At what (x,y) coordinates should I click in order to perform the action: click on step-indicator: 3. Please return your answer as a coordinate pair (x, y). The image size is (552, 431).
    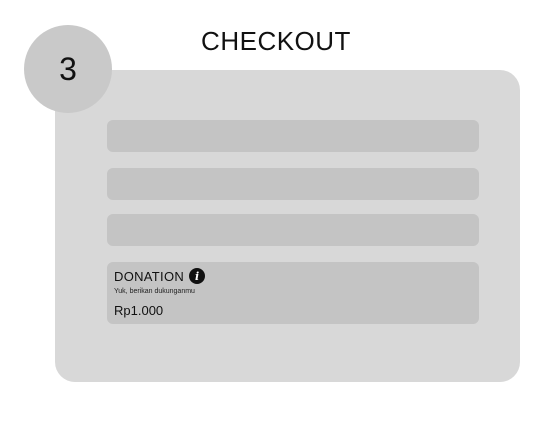
    Looking at the image, I should click on (68, 69).